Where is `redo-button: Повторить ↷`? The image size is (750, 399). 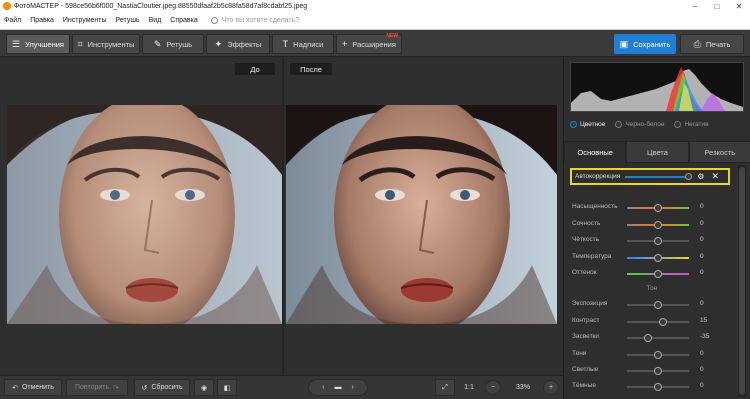 redo-button: Повторить ↷ is located at coordinates (97, 387).